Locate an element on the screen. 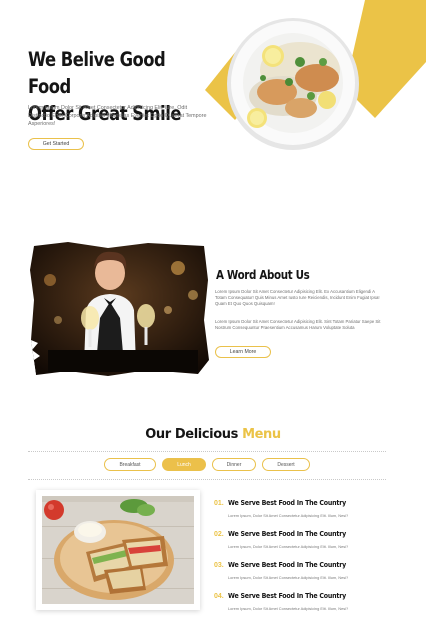  menu-food-card is located at coordinates (118, 550).